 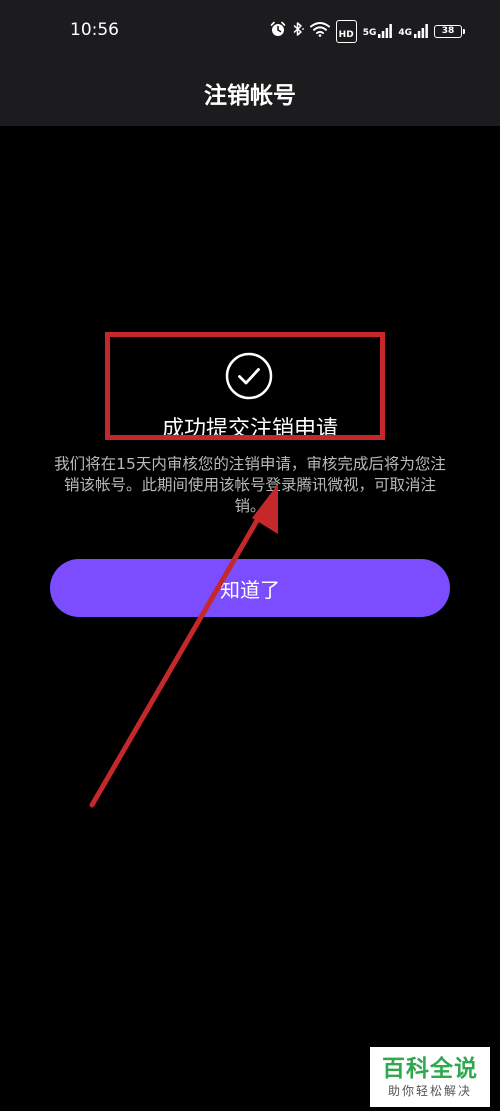 I want to click on watermark-logo: 百科全说 助你轻松解决, so click(x=430, y=1077).